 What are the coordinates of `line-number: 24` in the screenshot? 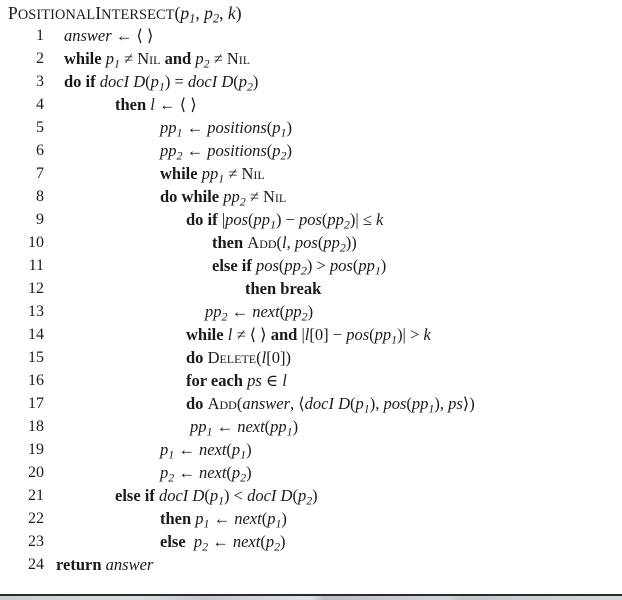 It's located at (36, 564).